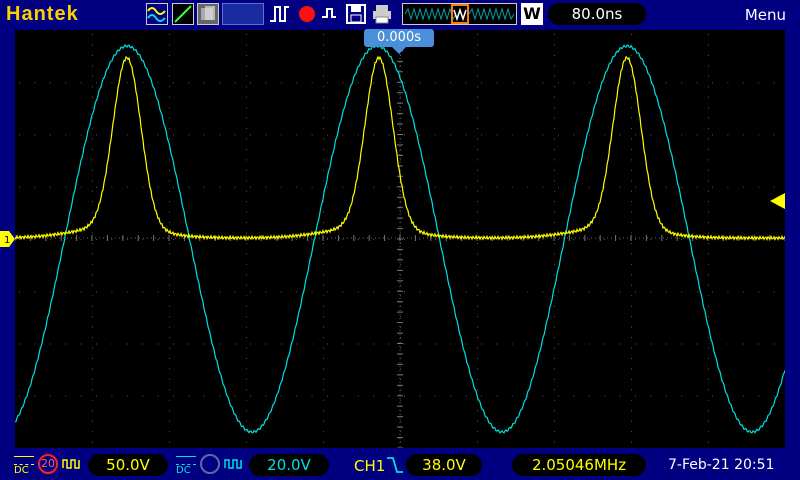 The width and height of the screenshot is (800, 480). Describe the element at coordinates (400, 15) in the screenshot. I see `top-bar: Hantek W 80.0ns Menu` at that location.